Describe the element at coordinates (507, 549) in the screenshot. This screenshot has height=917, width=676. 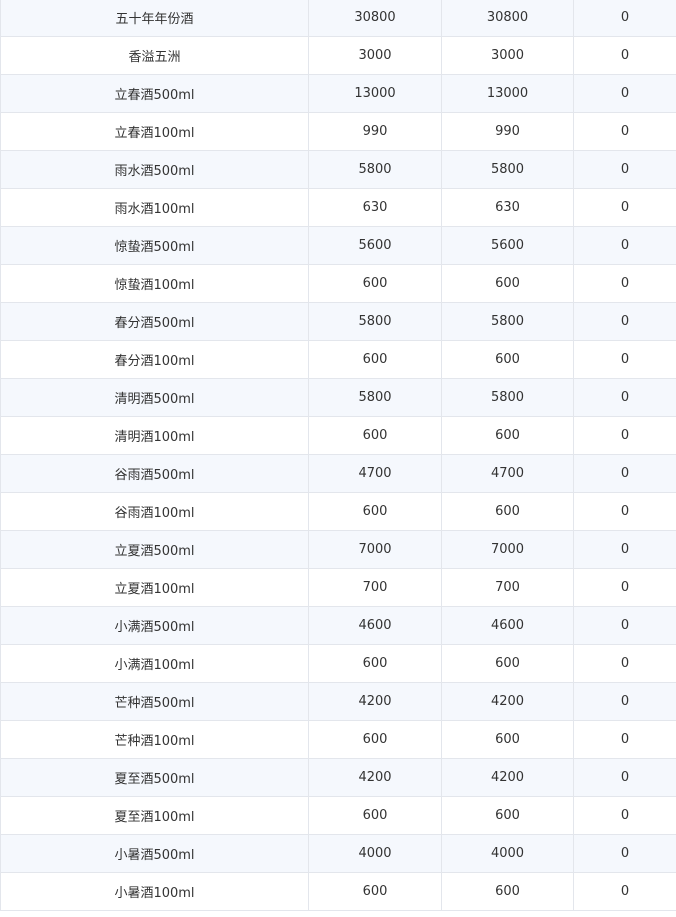
I see `price-cell-2: 7000` at that location.